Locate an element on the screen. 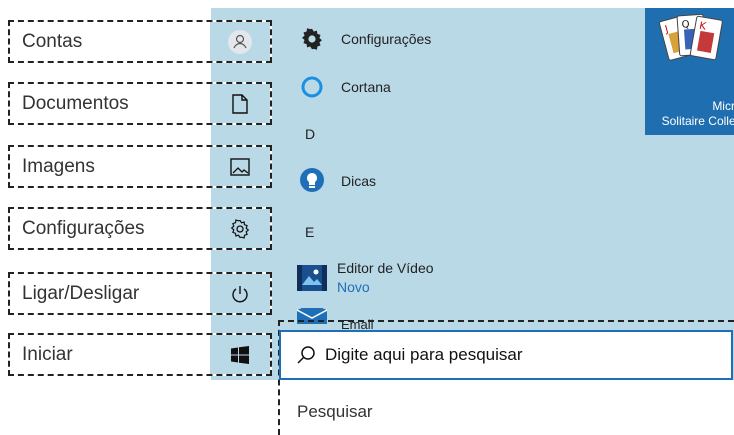  app-dicas: Dicas is located at coordinates (336, 181).